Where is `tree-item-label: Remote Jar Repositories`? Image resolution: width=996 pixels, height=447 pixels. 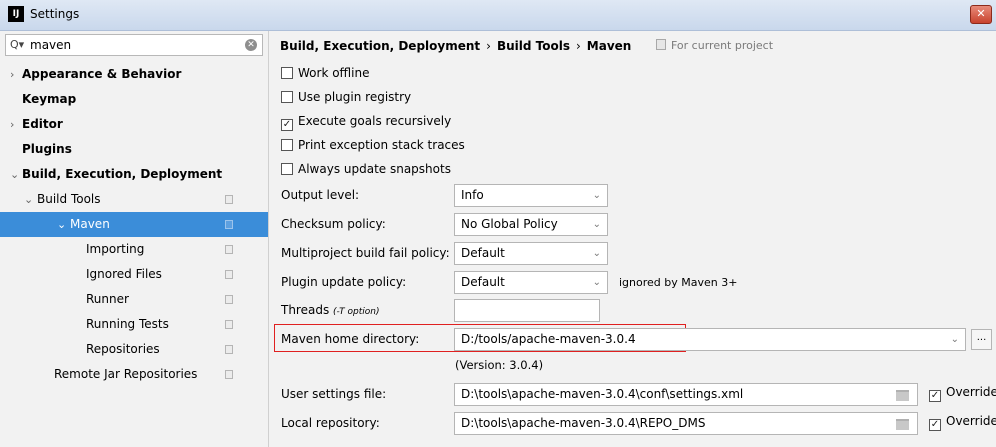
tree-item-label: Remote Jar Repositories is located at coordinates (126, 374).